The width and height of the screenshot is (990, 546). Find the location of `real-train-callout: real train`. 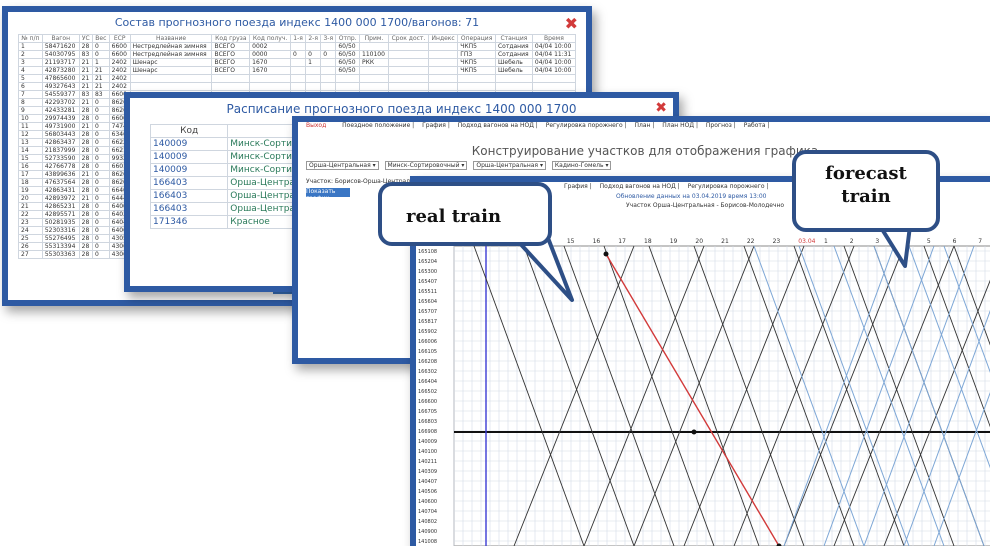

real-train-callout: real train is located at coordinates (465, 214).